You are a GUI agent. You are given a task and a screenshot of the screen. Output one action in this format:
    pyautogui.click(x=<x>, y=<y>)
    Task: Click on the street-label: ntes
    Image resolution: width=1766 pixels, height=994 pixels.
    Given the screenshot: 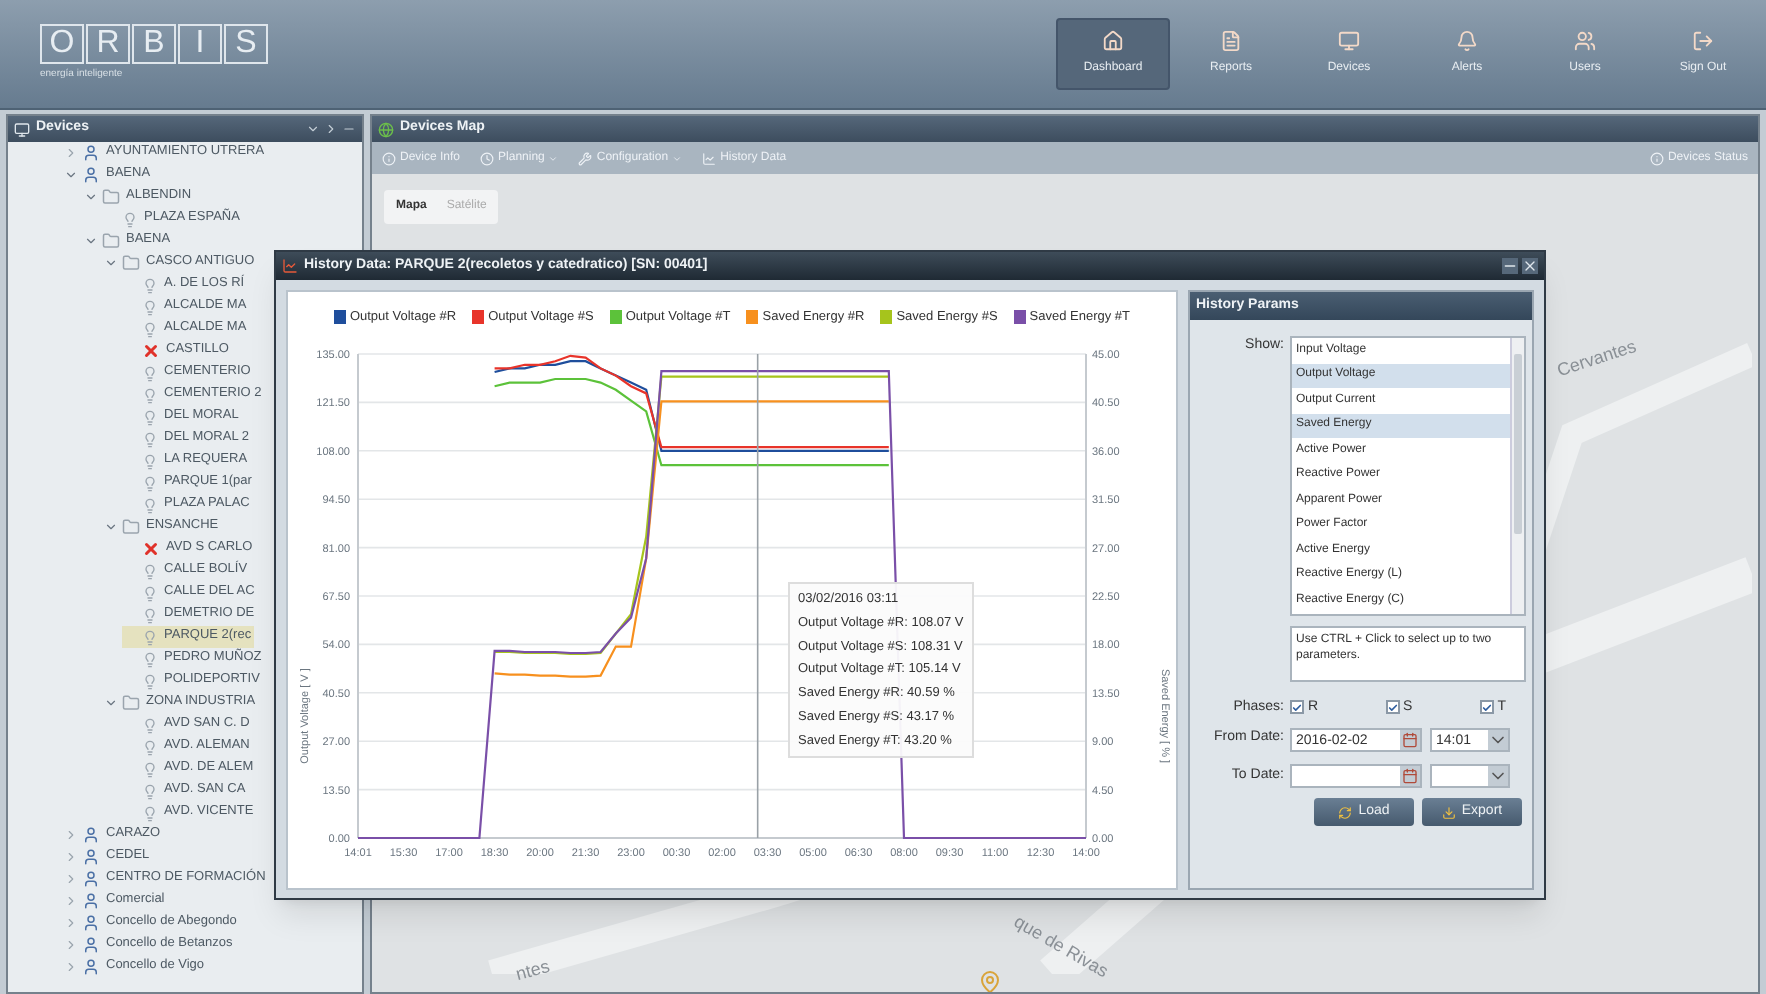 What is the action you would take?
    pyautogui.click(x=533, y=971)
    